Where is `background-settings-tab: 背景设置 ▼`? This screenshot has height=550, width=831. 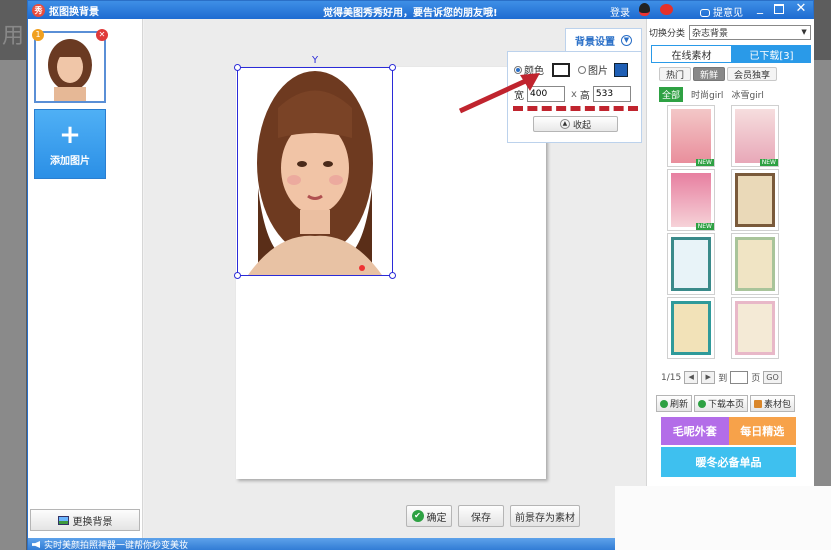
background-settings-tab: 背景设置 ▼ is located at coordinates (603, 40).